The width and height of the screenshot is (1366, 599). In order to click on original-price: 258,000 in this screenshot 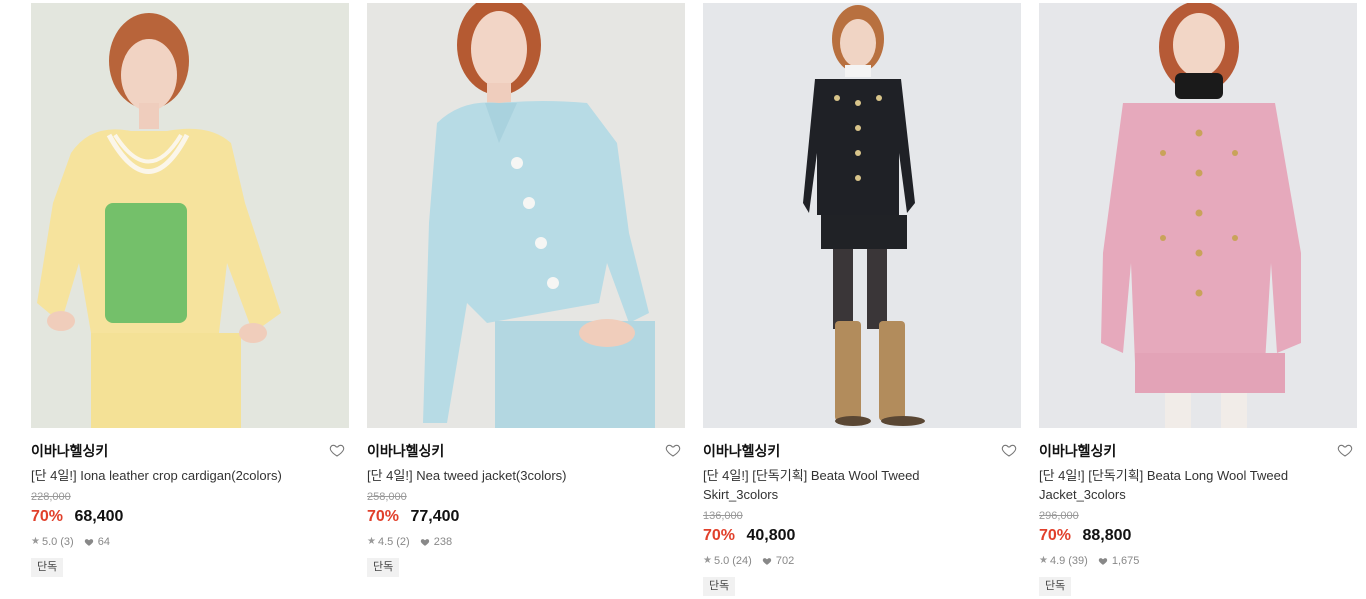, I will do `click(387, 497)`.